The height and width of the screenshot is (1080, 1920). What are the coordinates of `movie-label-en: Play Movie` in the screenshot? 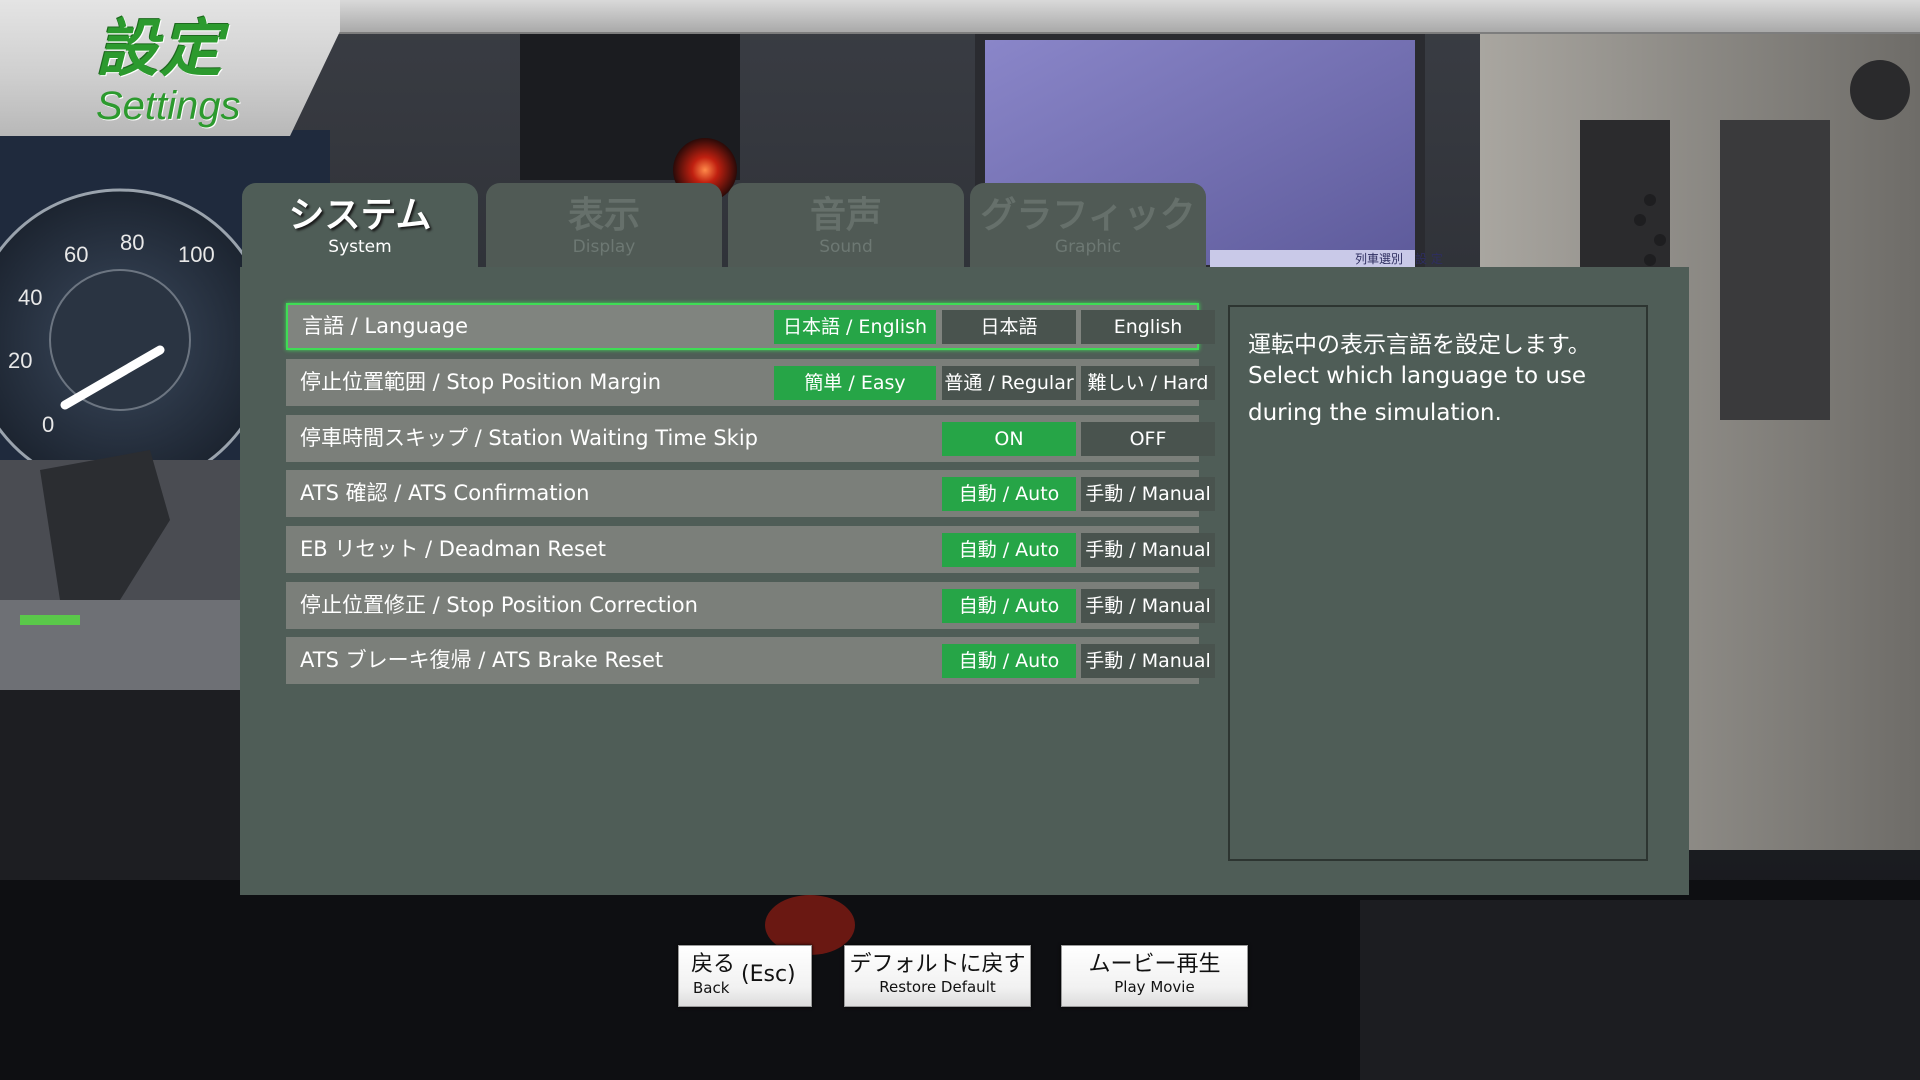 It's located at (1154, 987).